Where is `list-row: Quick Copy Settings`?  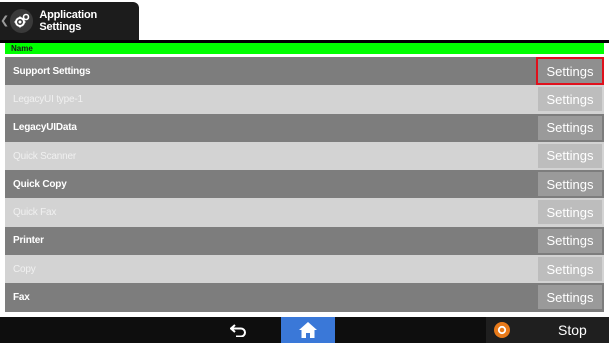 list-row: Quick Copy Settings is located at coordinates (304, 184).